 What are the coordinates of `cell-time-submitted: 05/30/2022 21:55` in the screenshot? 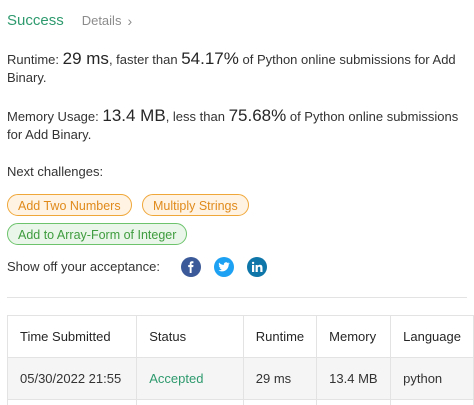 It's located at (72, 378).